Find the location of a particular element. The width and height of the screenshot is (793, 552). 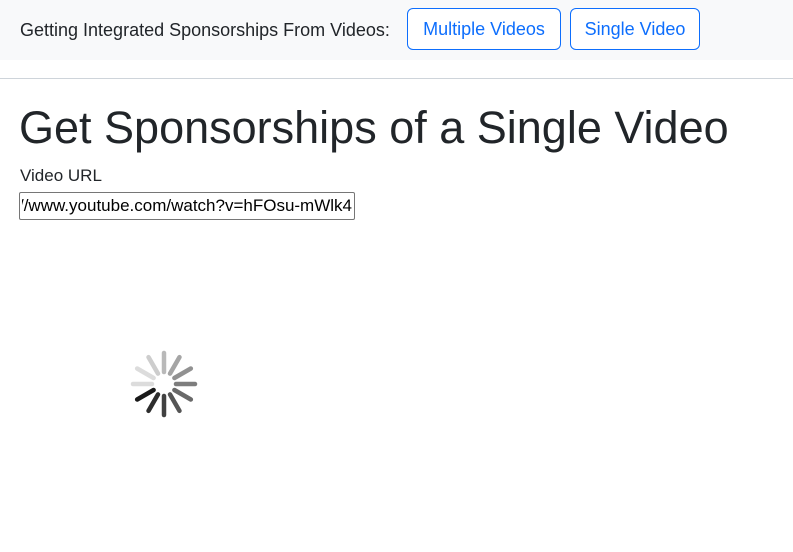

loading-spinner-icon is located at coordinates (164, 384).